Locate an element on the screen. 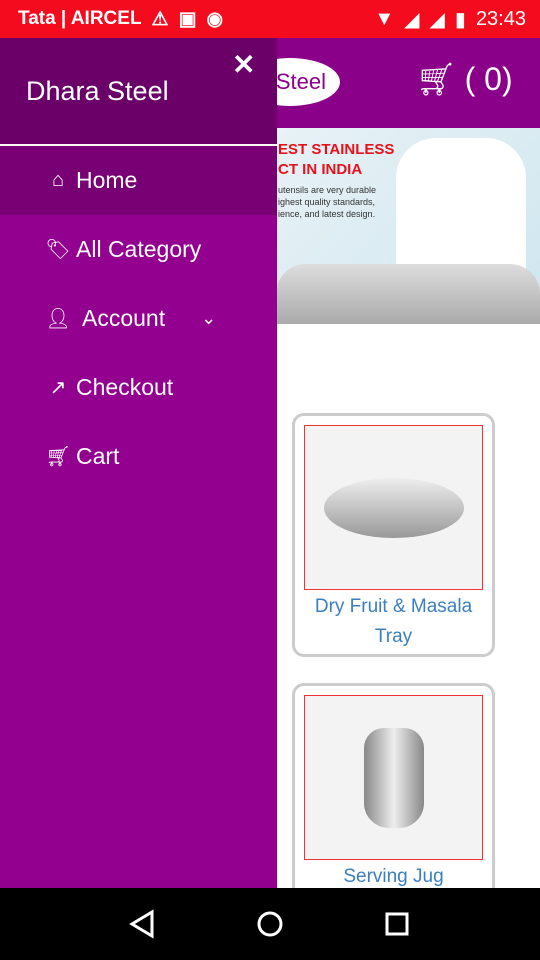 The height and width of the screenshot is (960, 540). product-card: Serving Jug is located at coordinates (393, 793).